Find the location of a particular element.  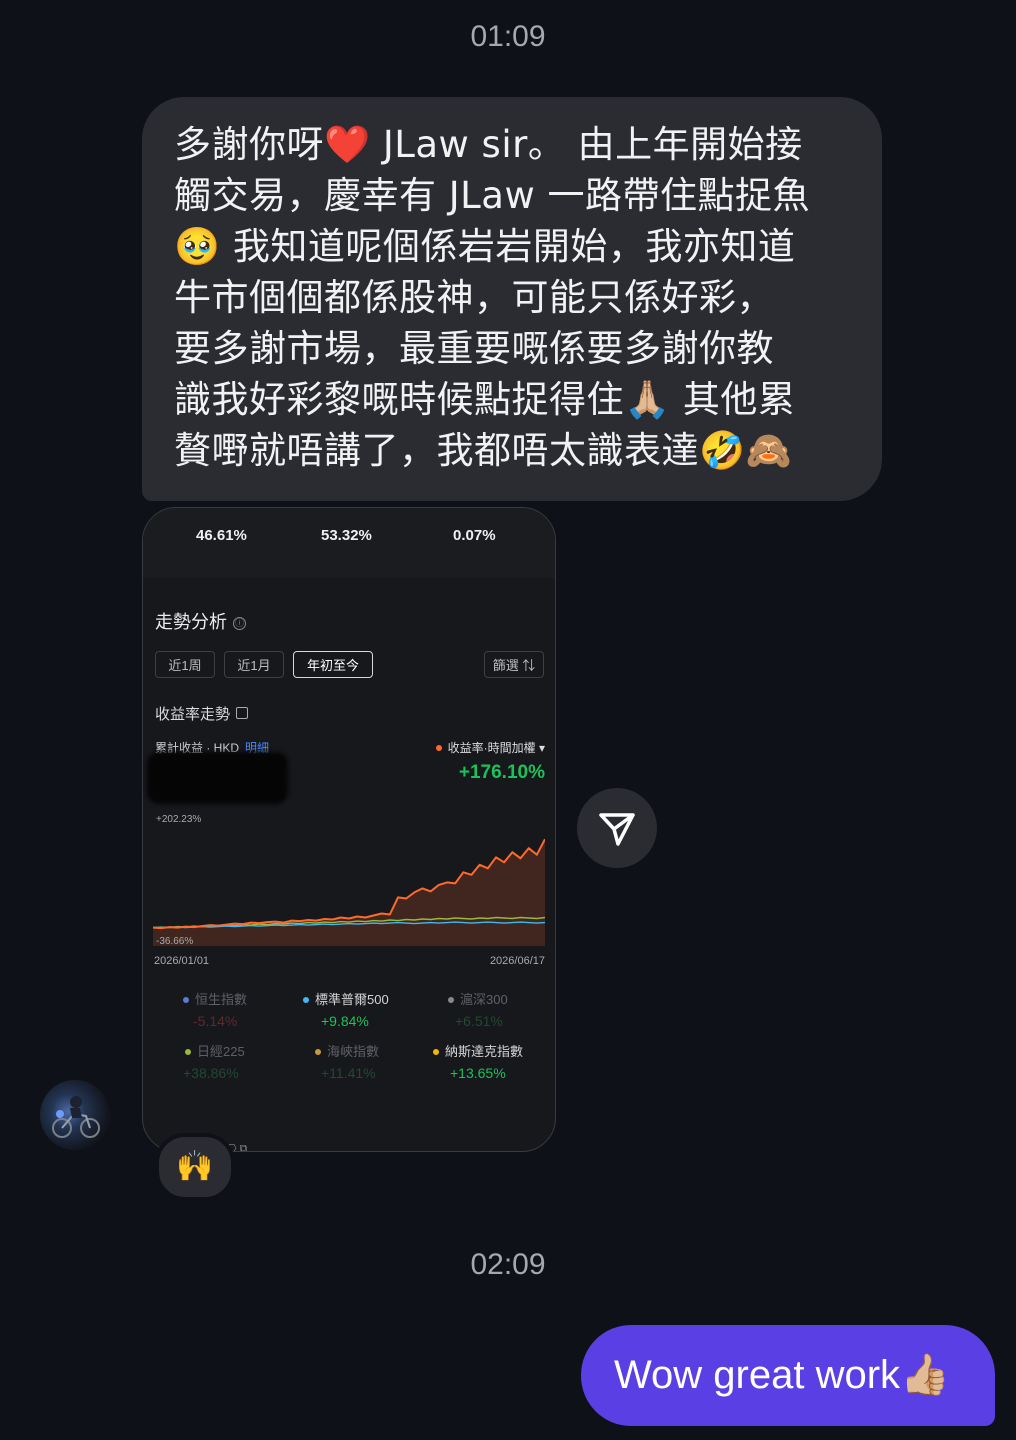

returns-title-text: 收益率走勢 is located at coordinates (193, 714).